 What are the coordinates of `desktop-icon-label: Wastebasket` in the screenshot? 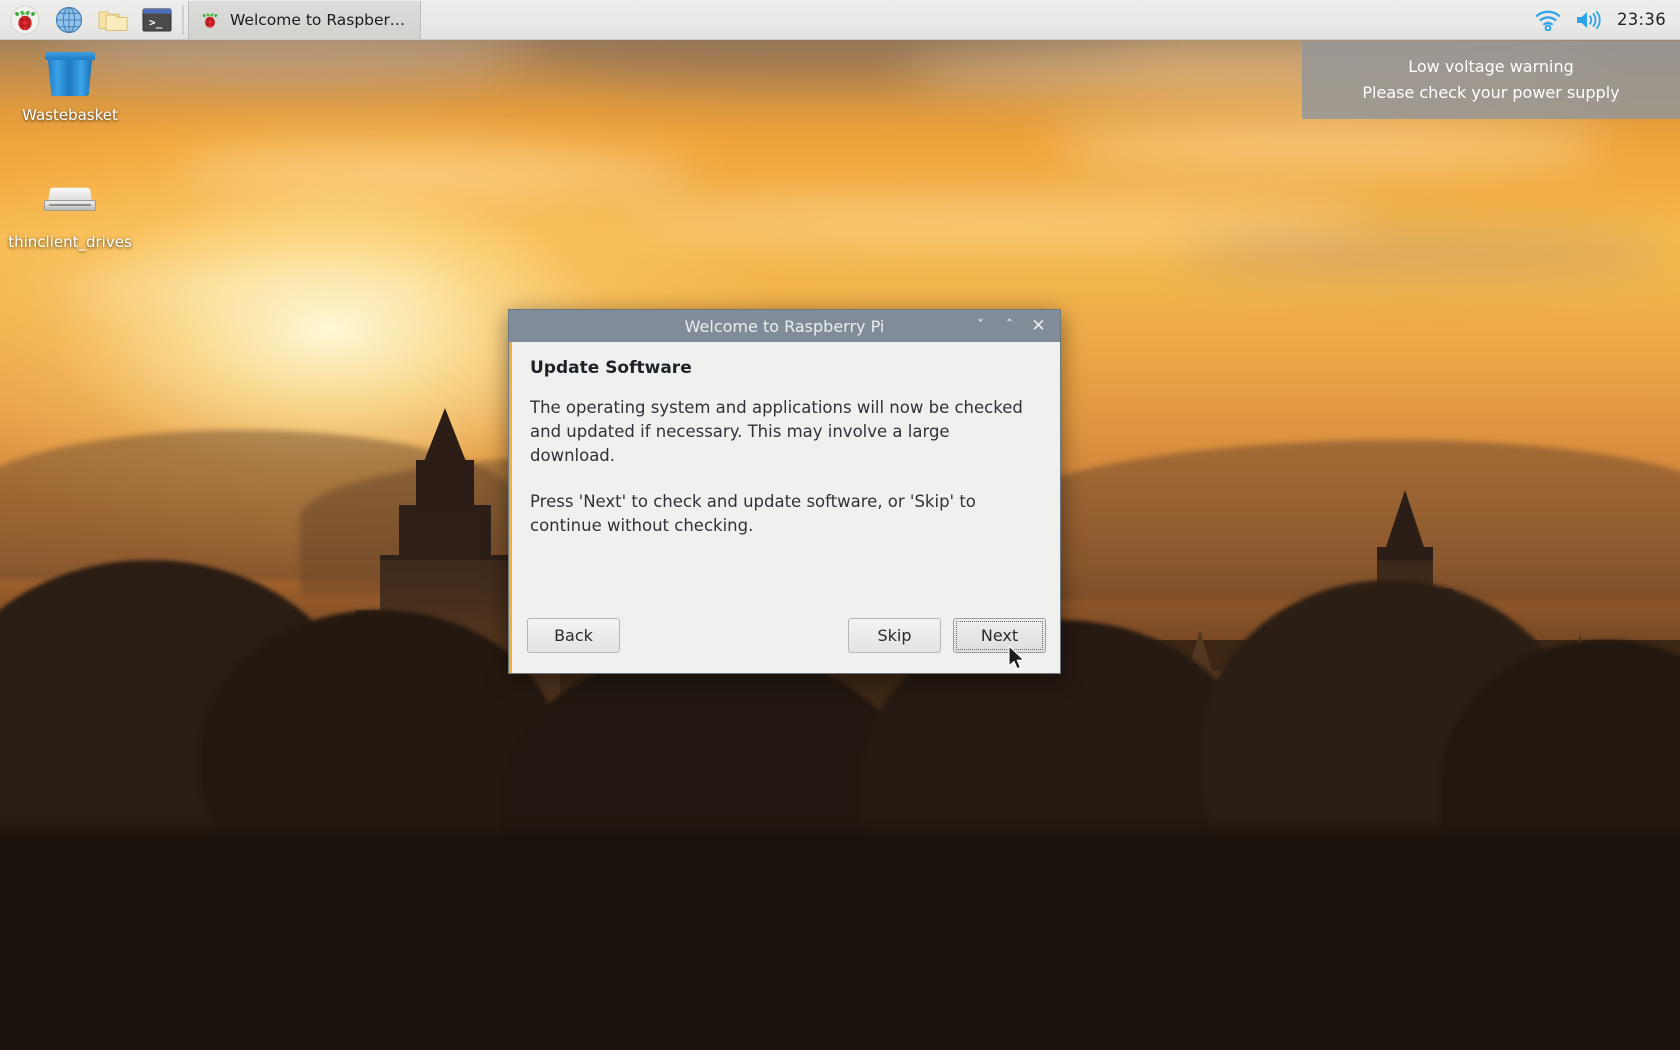 It's located at (70, 115).